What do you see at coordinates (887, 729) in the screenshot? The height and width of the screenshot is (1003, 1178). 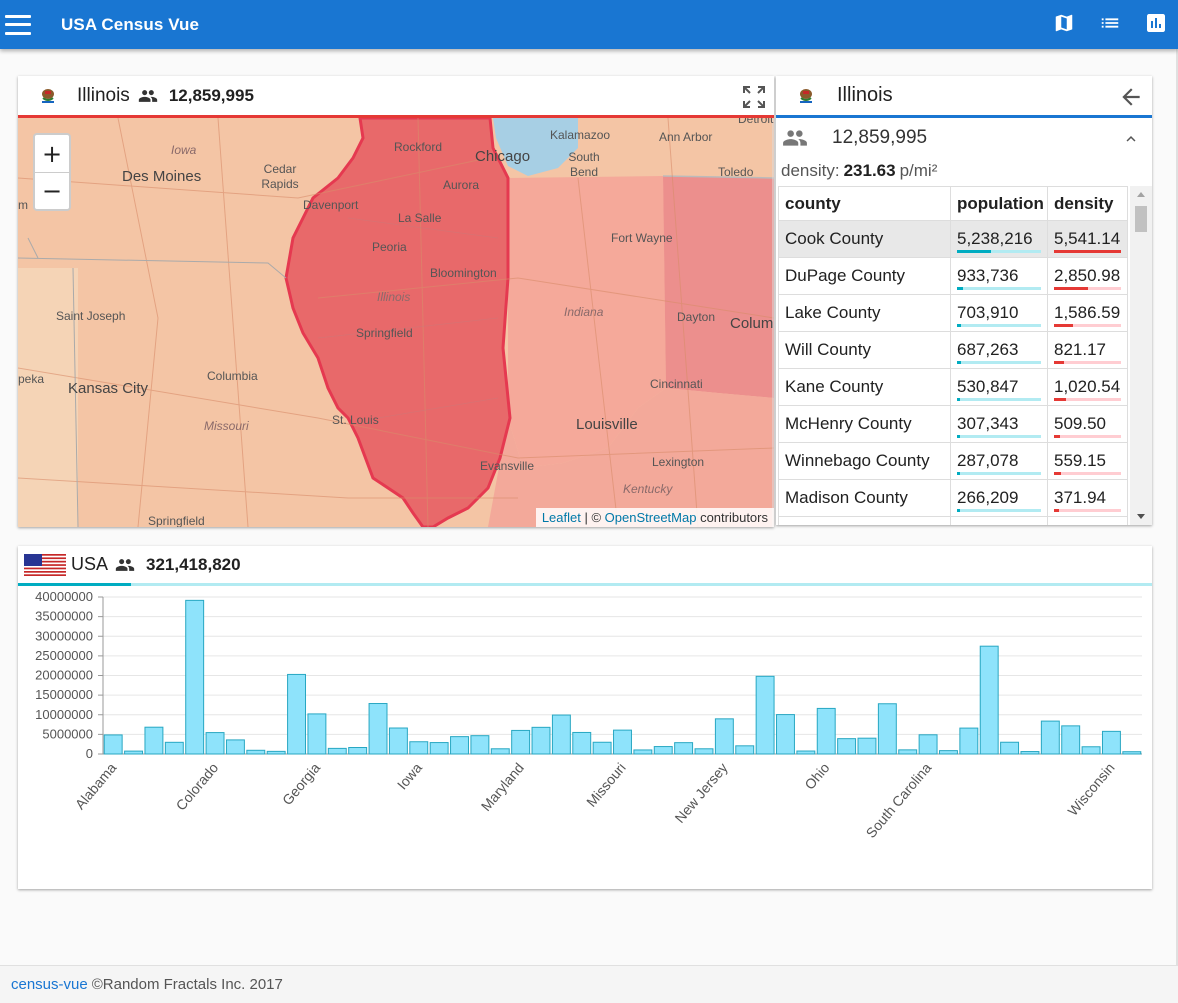 I see `bar-pennsylvania` at bounding box center [887, 729].